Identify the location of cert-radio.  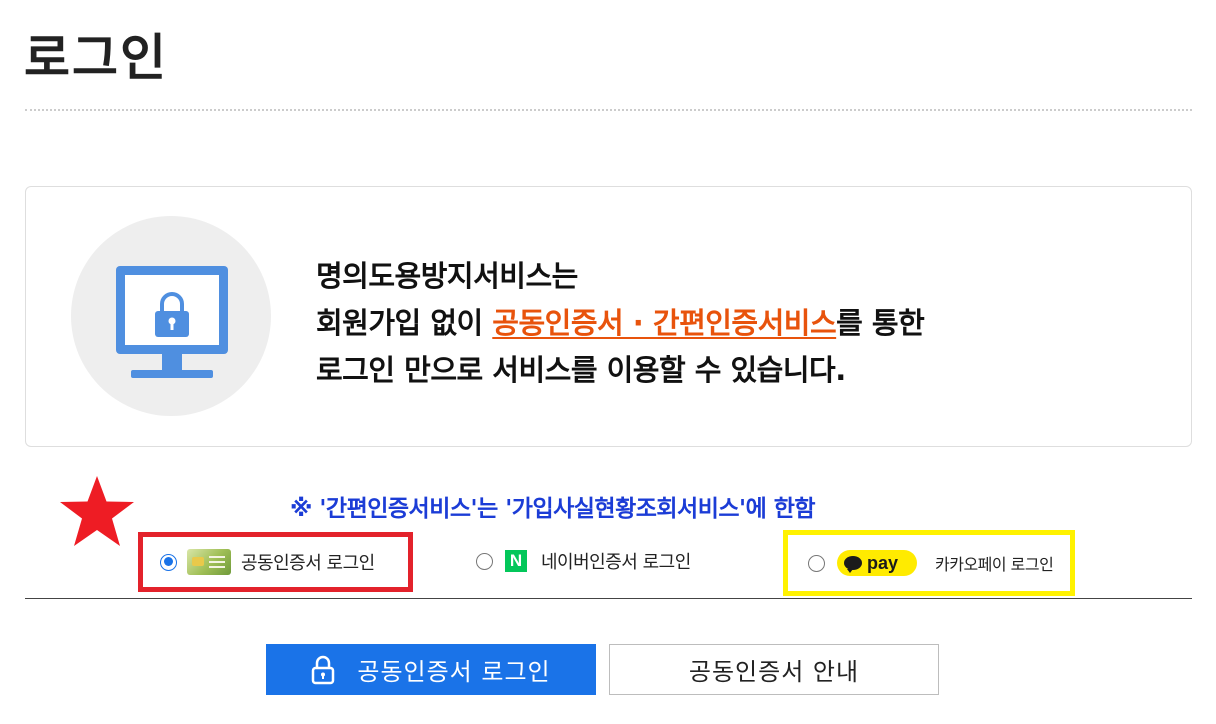
(168, 562).